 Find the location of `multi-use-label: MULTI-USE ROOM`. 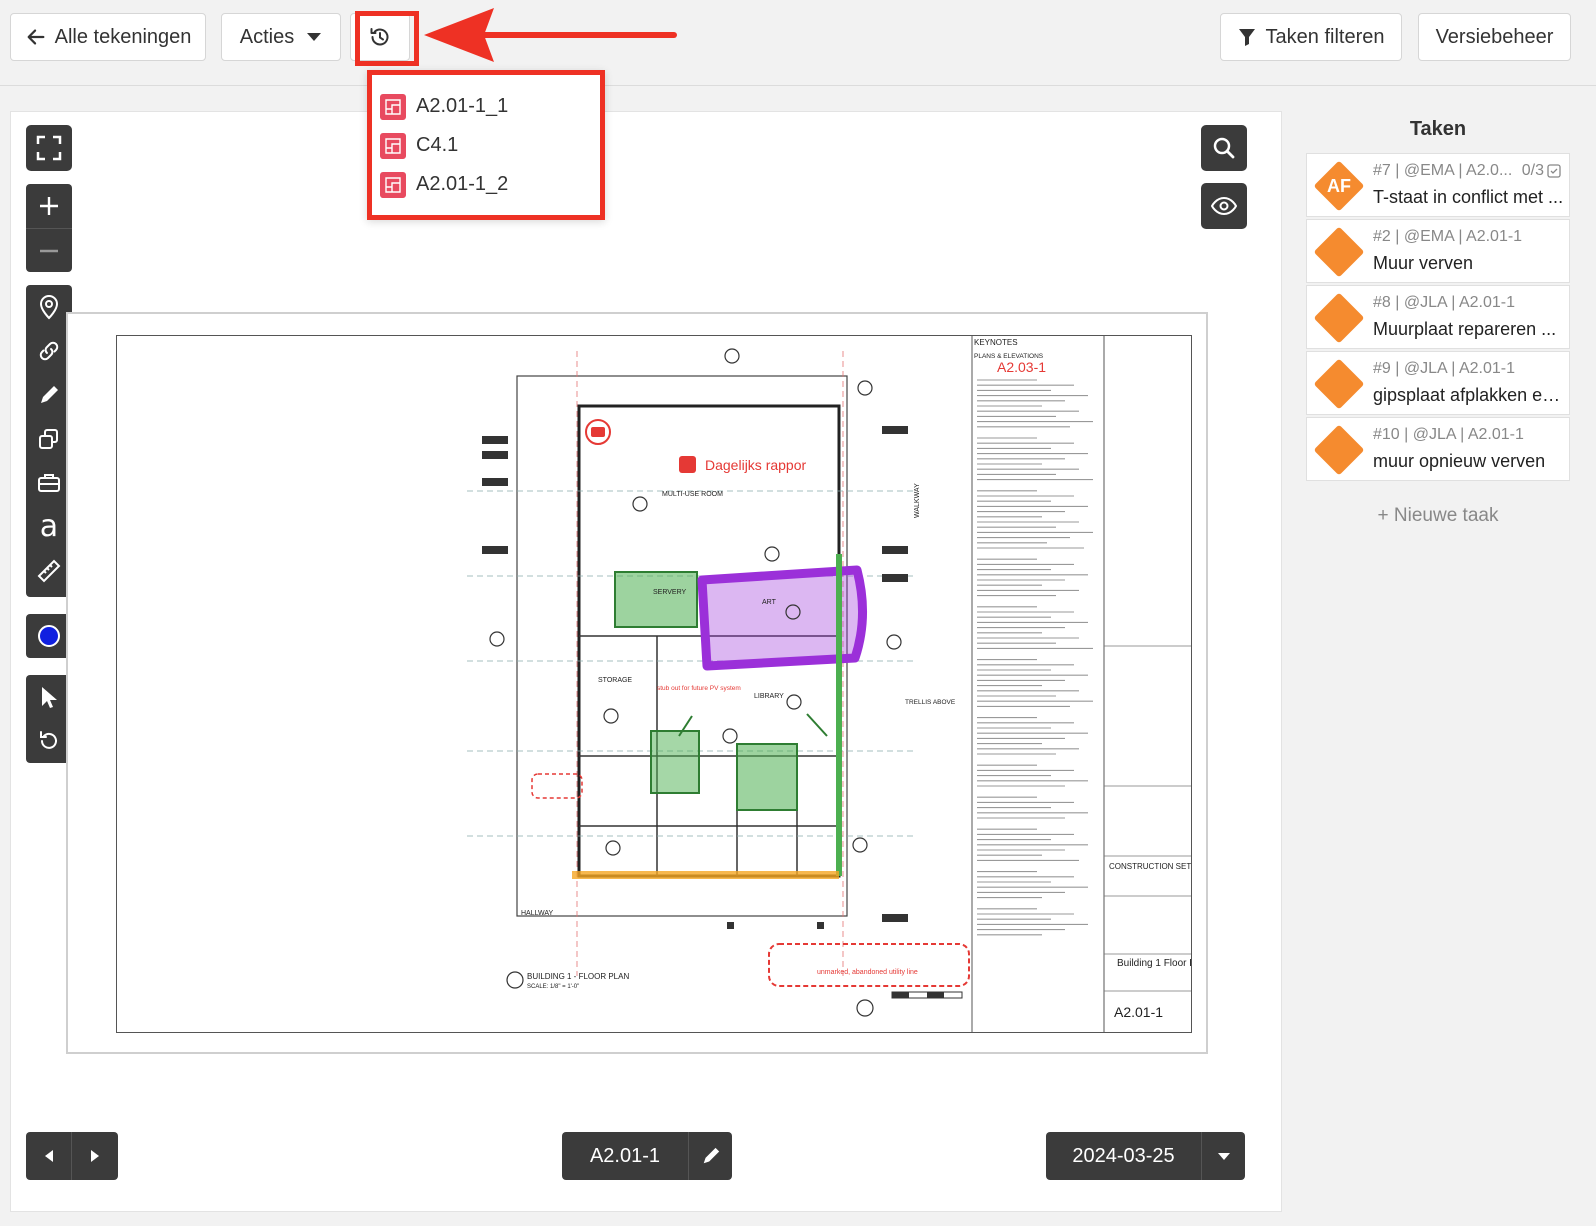

multi-use-label: MULTI-USE ROOM is located at coordinates (692, 494).